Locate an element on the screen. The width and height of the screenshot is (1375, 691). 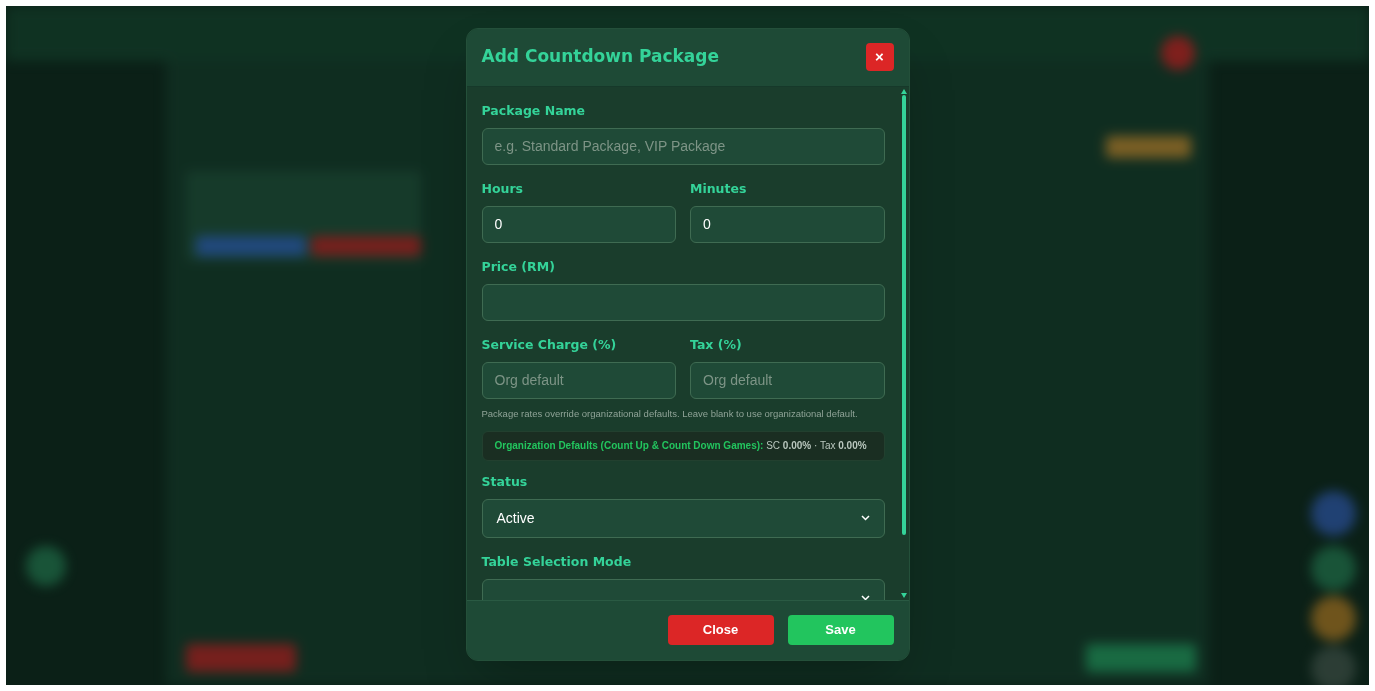
text-field is located at coordinates (683, 302).